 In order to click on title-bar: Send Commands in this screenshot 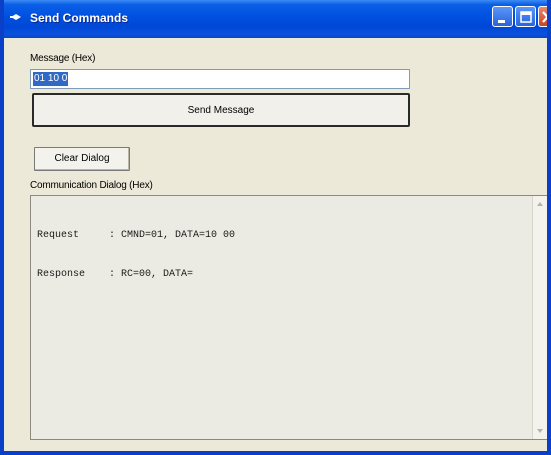, I will do `click(275, 19)`.